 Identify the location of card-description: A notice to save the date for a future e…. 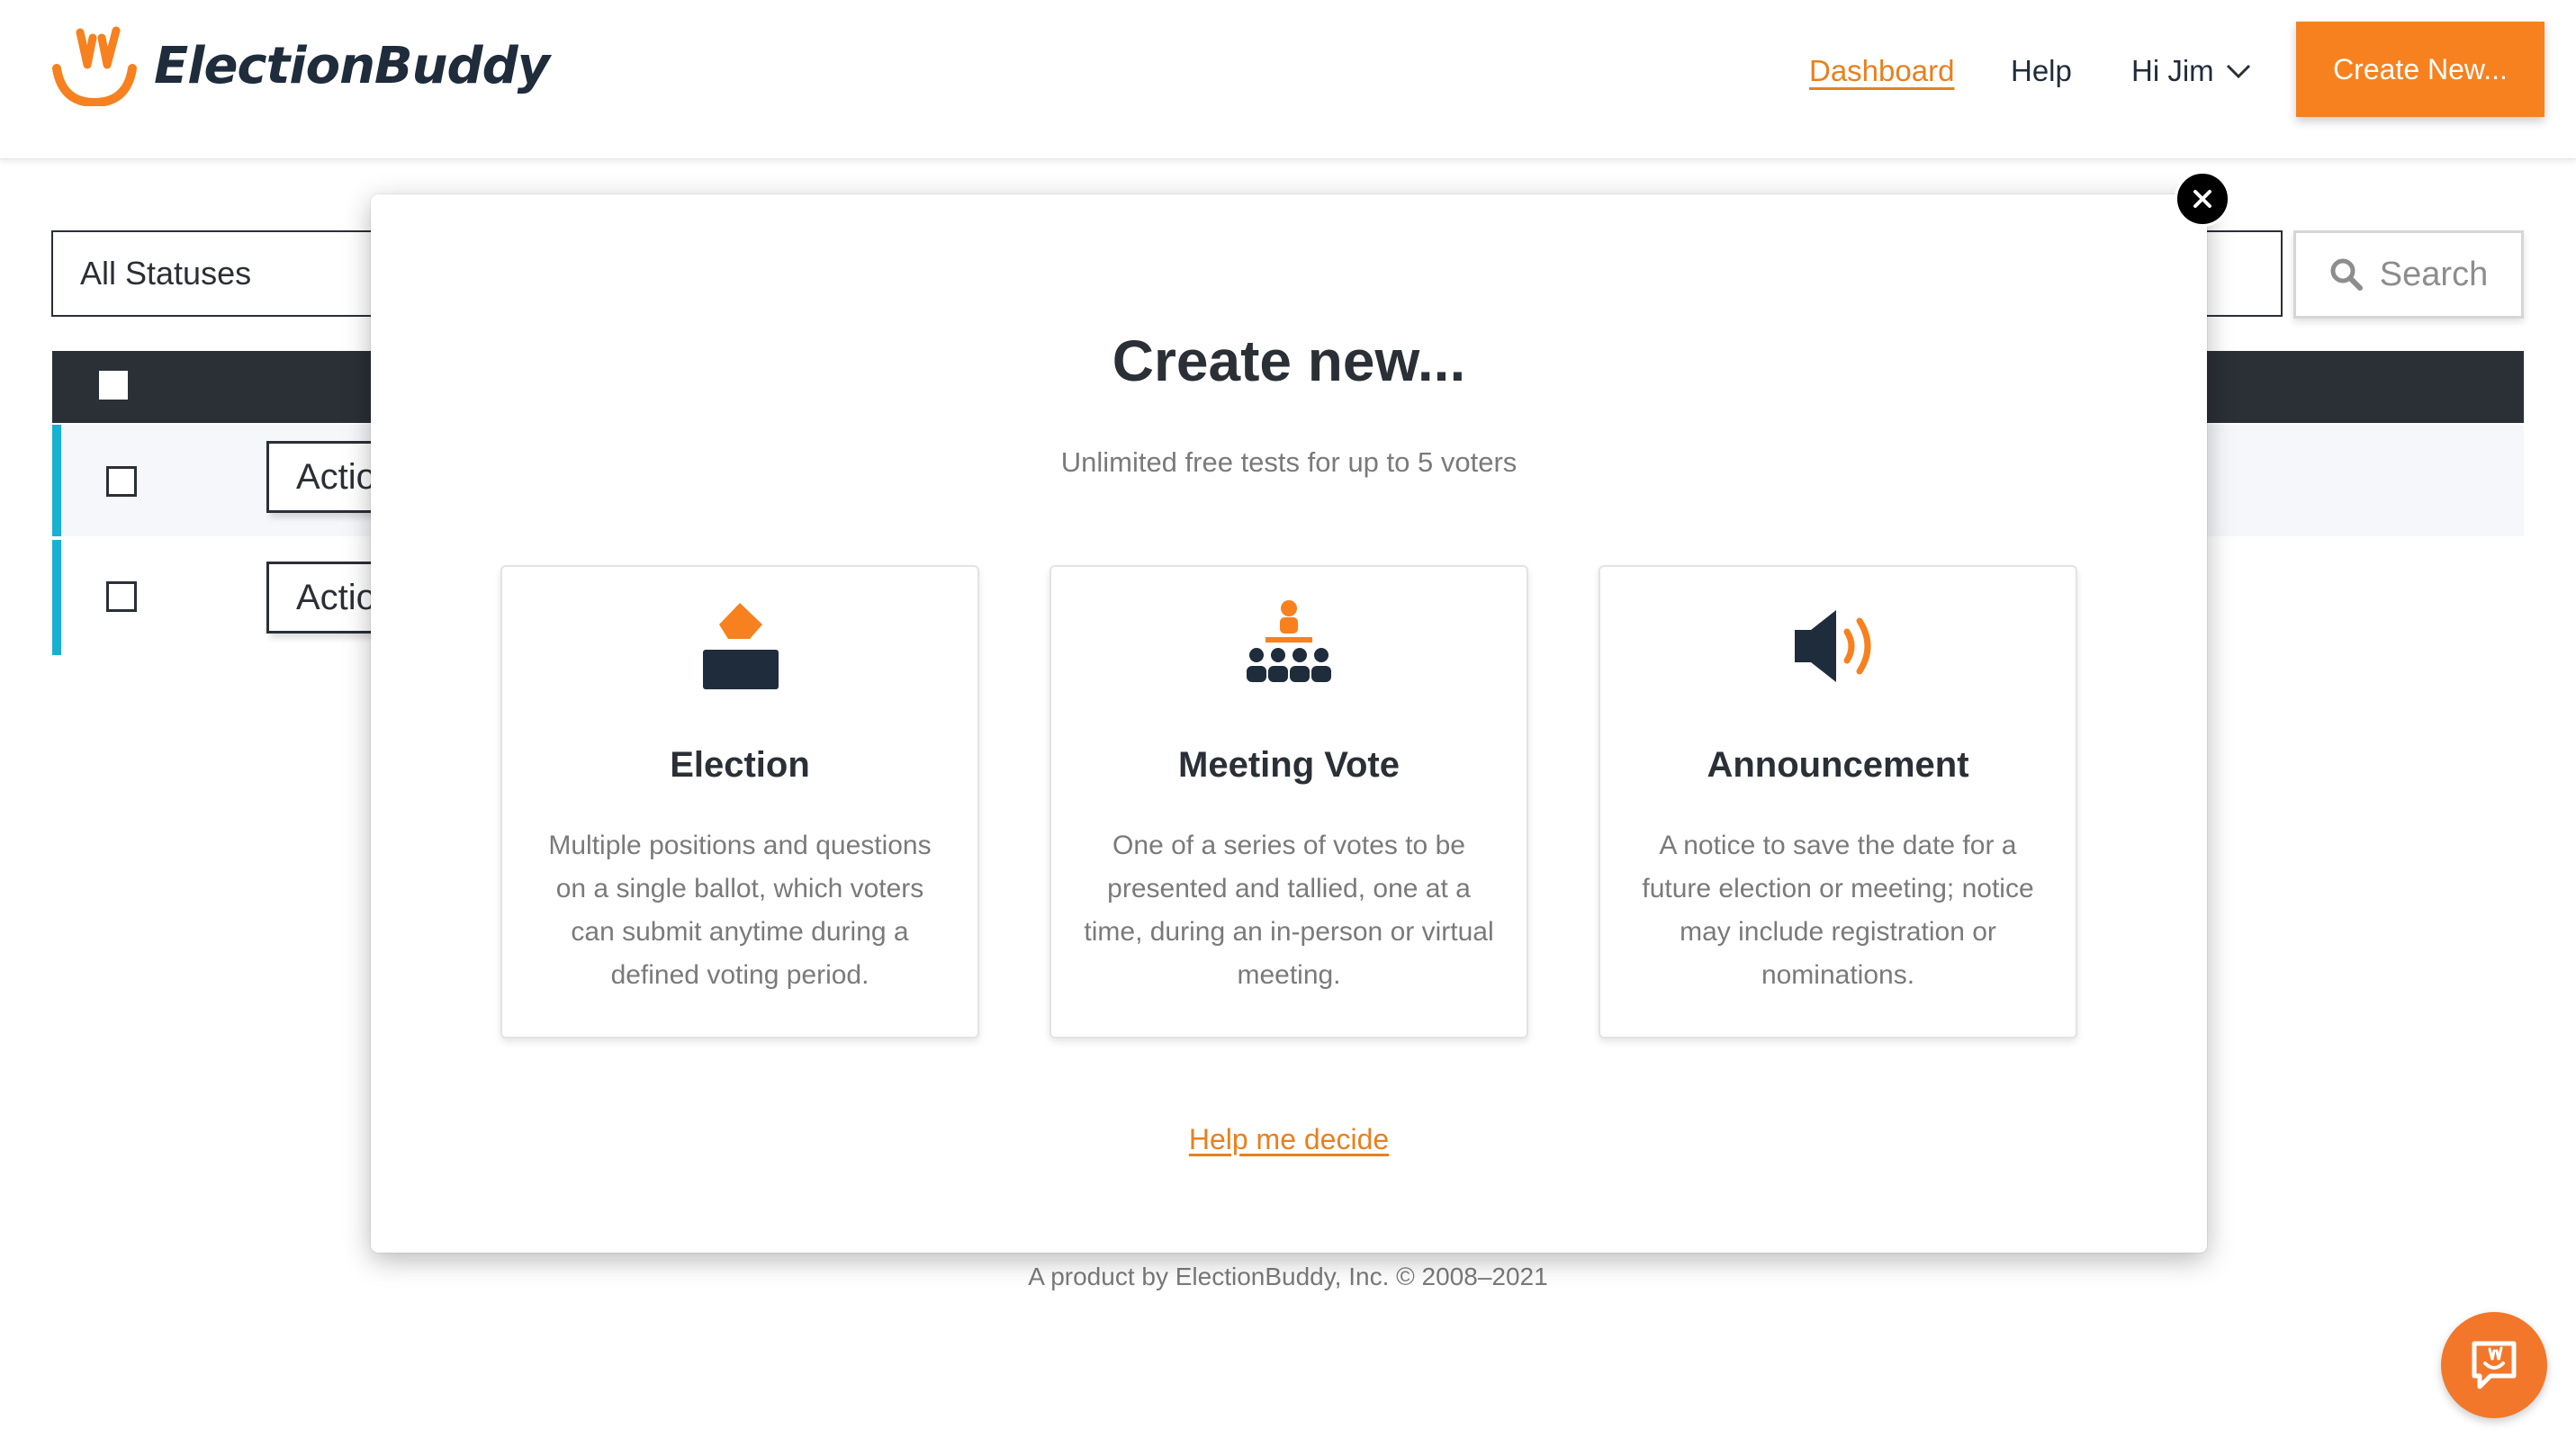
(1838, 911).